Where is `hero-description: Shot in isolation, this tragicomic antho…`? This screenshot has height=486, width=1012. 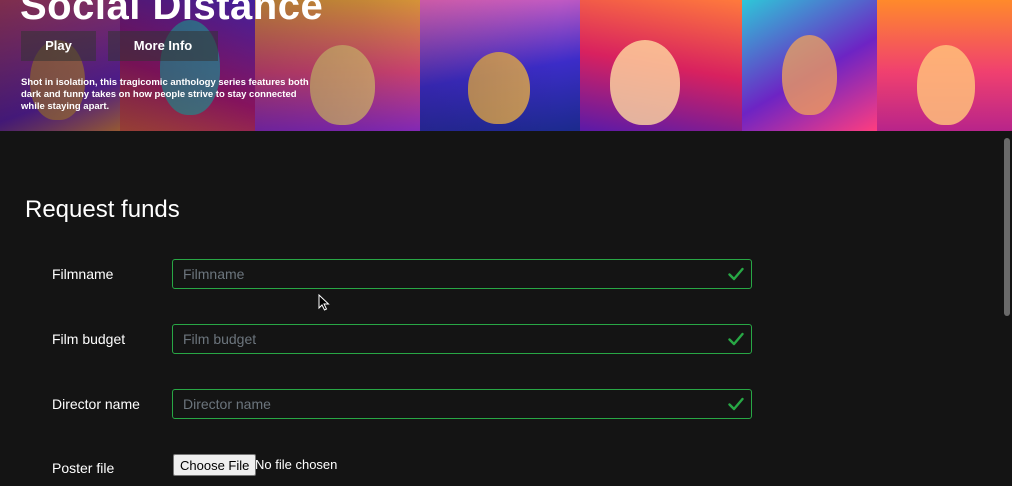 hero-description: Shot in isolation, this tragicomic antho… is located at coordinates (165, 94).